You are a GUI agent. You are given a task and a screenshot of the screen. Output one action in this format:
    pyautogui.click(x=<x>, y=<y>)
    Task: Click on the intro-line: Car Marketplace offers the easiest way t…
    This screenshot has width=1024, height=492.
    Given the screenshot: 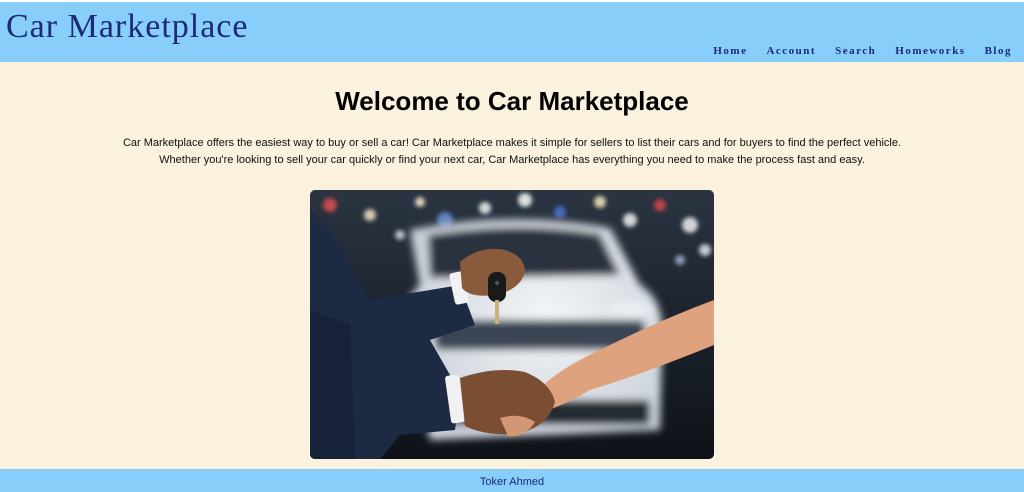 What is the action you would take?
    pyautogui.click(x=512, y=143)
    